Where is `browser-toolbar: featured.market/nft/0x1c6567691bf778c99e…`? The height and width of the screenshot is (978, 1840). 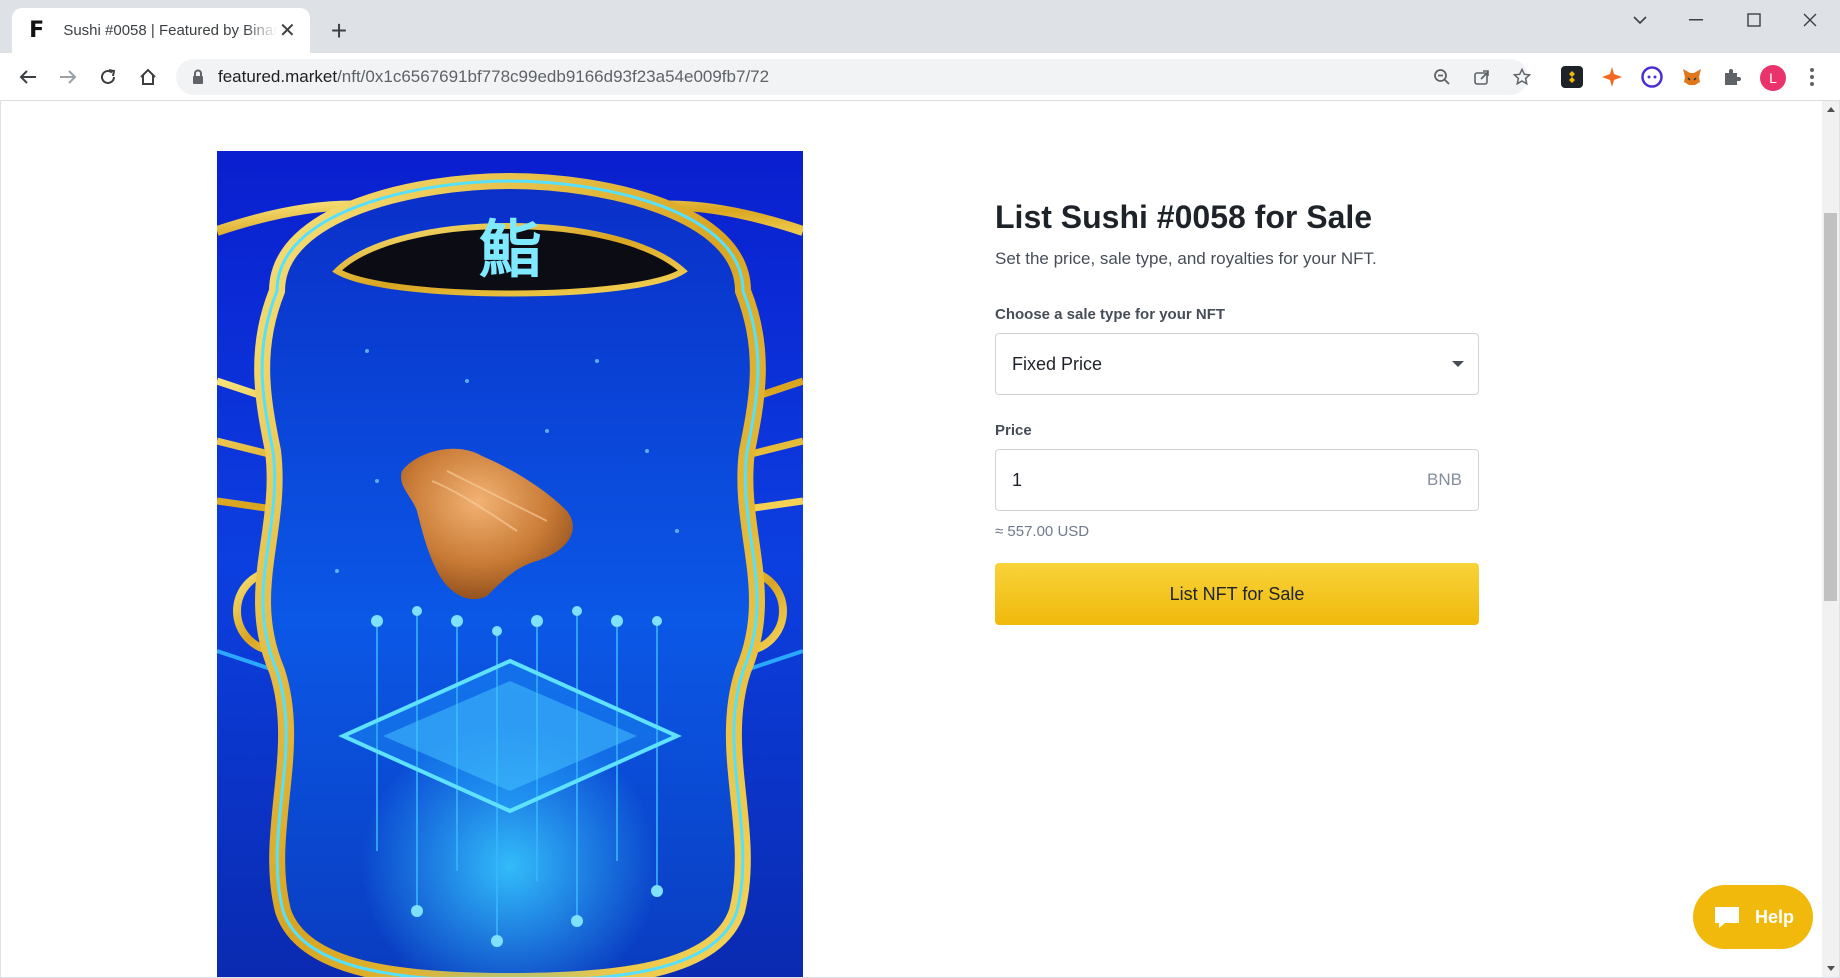
browser-toolbar: featured.market/nft/0x1c6567691bf778c99e… is located at coordinates (920, 77).